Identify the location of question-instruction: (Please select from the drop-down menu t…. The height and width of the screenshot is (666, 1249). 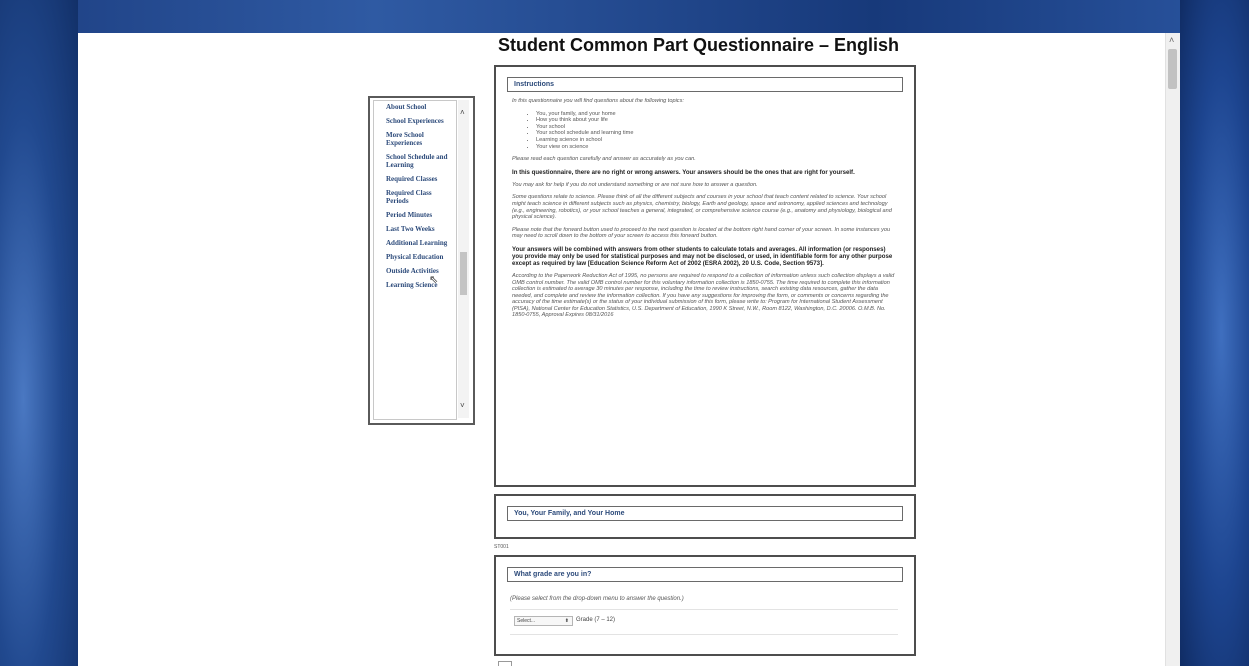
(597, 599).